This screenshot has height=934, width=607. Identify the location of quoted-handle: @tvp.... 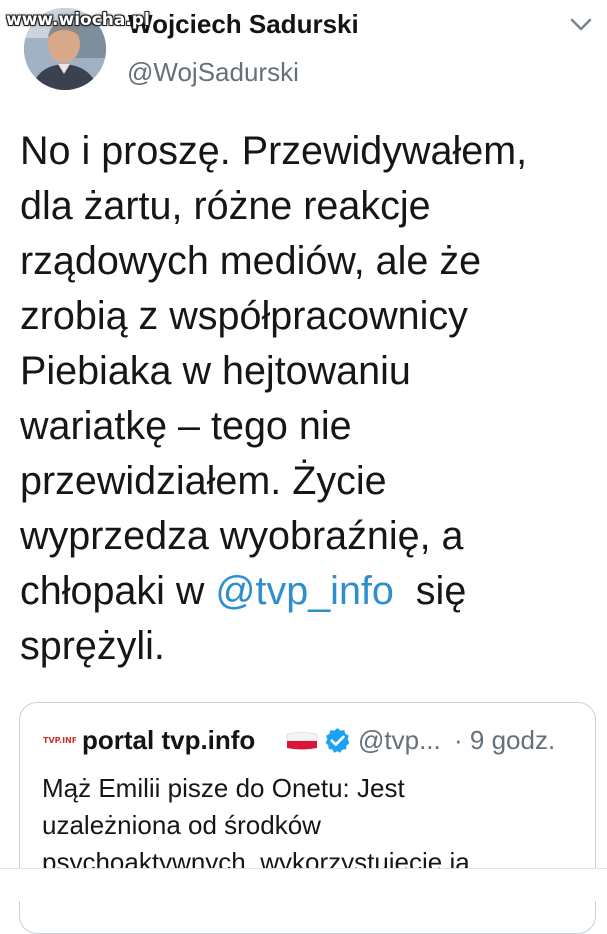
(399, 740).